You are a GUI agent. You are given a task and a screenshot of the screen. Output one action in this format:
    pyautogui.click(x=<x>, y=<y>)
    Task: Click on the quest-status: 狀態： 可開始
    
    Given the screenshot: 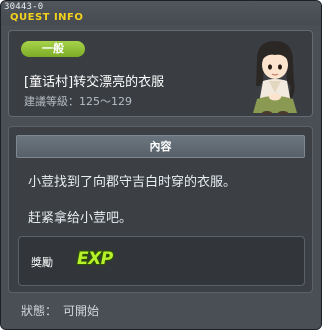 What is the action you would take?
    pyautogui.click(x=63, y=310)
    